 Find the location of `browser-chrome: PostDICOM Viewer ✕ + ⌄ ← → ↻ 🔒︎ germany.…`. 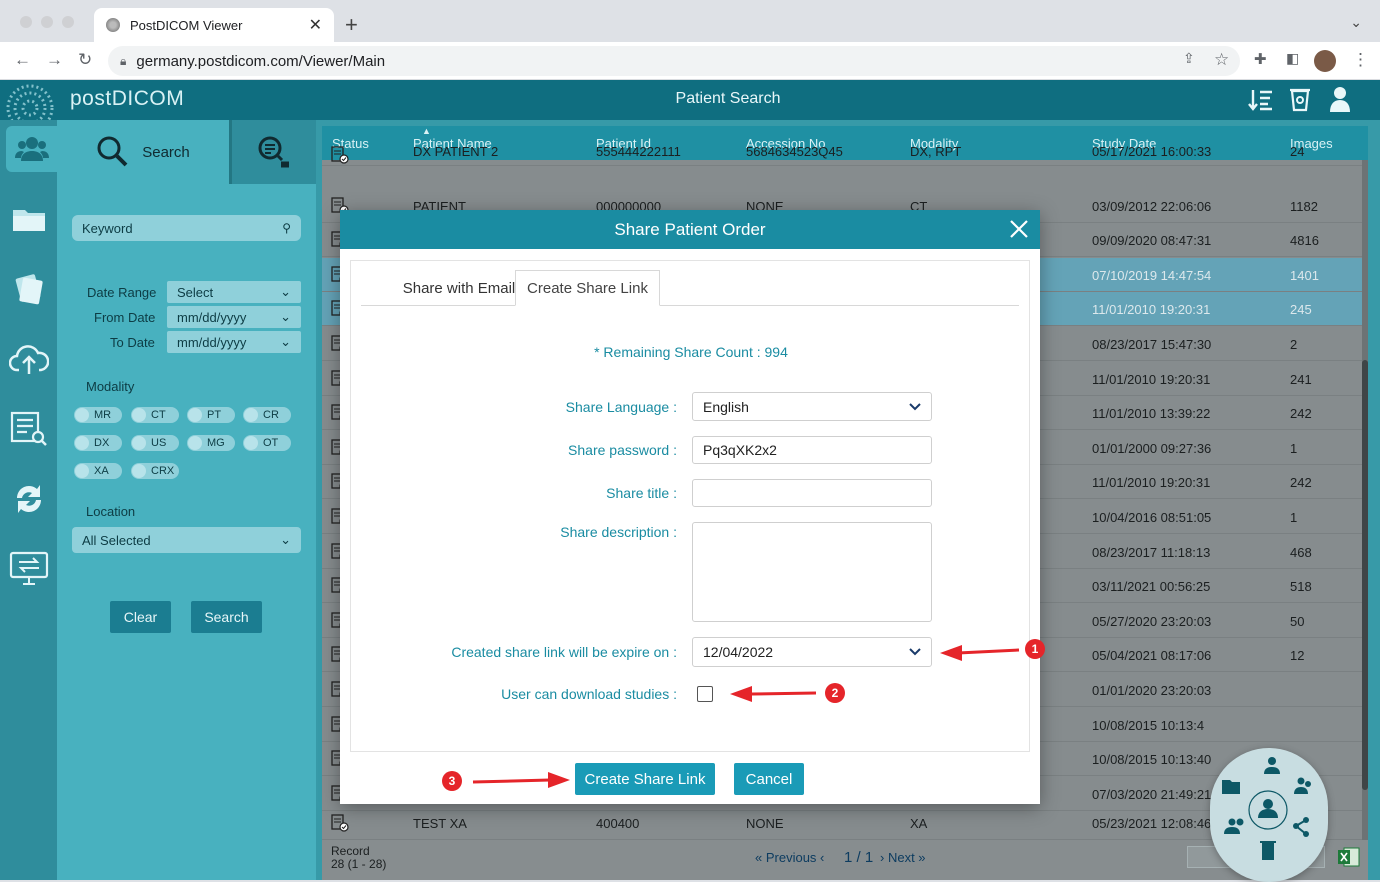

browser-chrome: PostDICOM Viewer ✕ + ⌄ ← → ↻ 🔒︎ germany.… is located at coordinates (690, 40).